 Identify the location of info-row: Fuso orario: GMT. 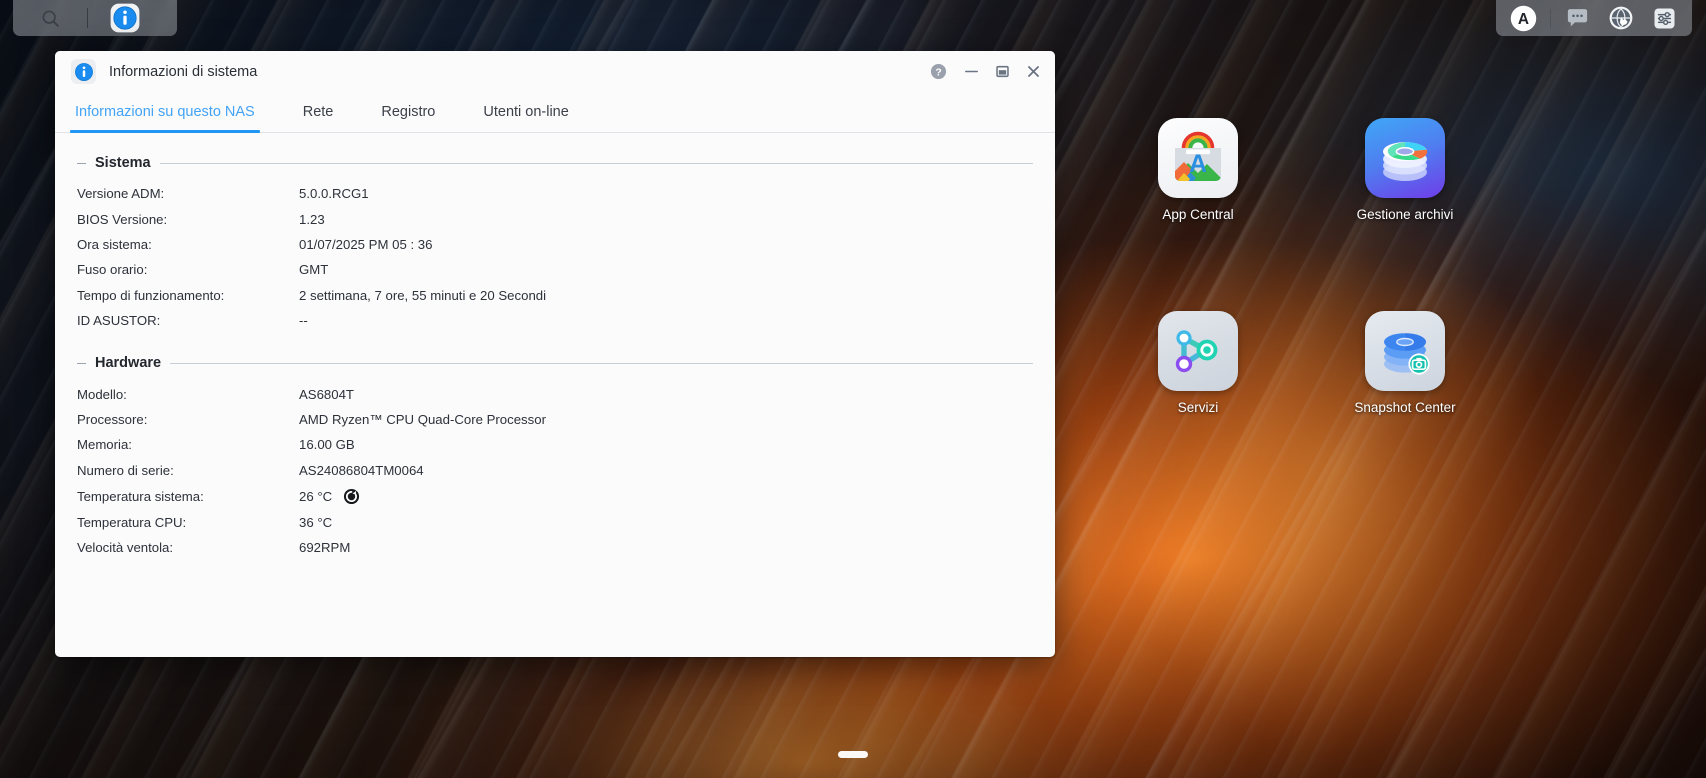
(555, 269).